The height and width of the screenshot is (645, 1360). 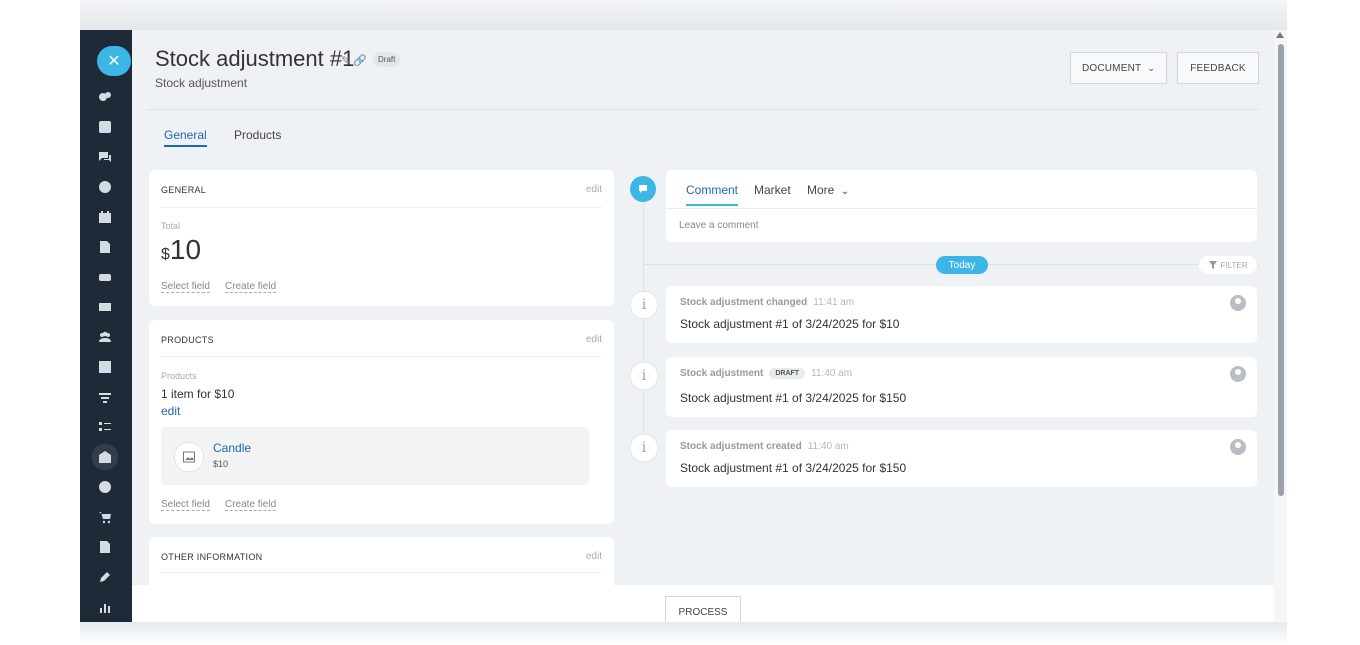 I want to click on comment-panel: Comment Market More ⌄ Leave a comment, so click(x=961, y=206).